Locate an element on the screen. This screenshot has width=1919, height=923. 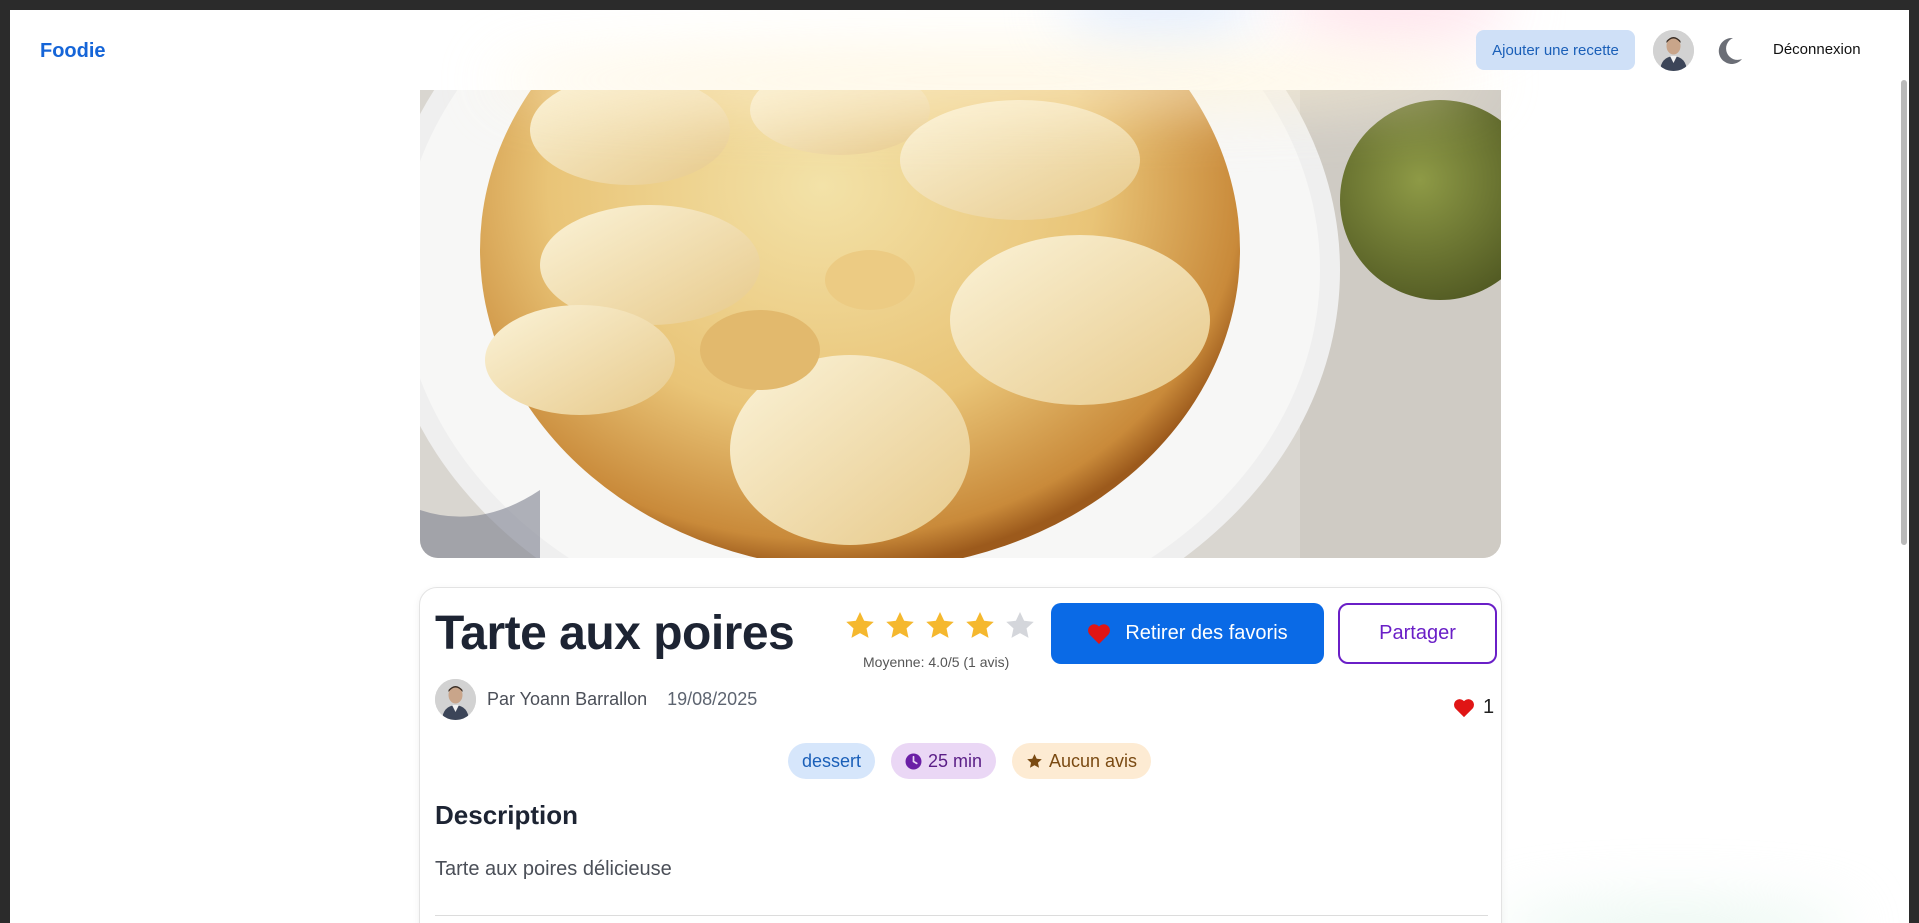
category-tag: dessert is located at coordinates (831, 761).